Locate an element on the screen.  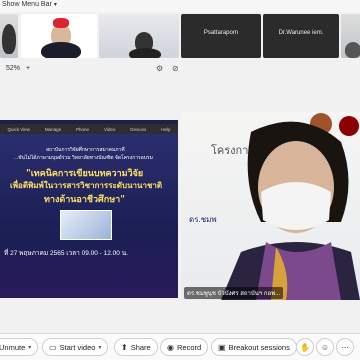
participant-name: Dr.Warunee iem. is located at coordinates (301, 33).